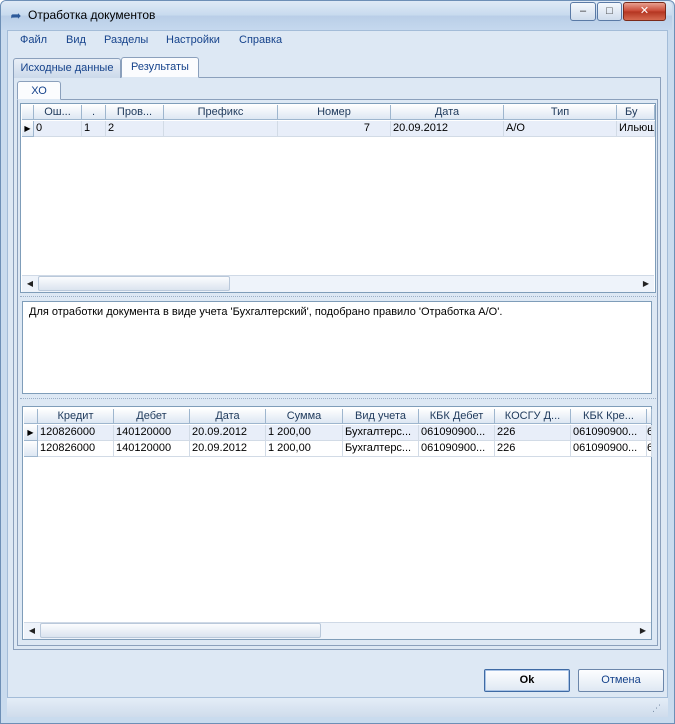 The width and height of the screenshot is (675, 724). Describe the element at coordinates (221, 129) in the screenshot. I see `table-cell` at that location.